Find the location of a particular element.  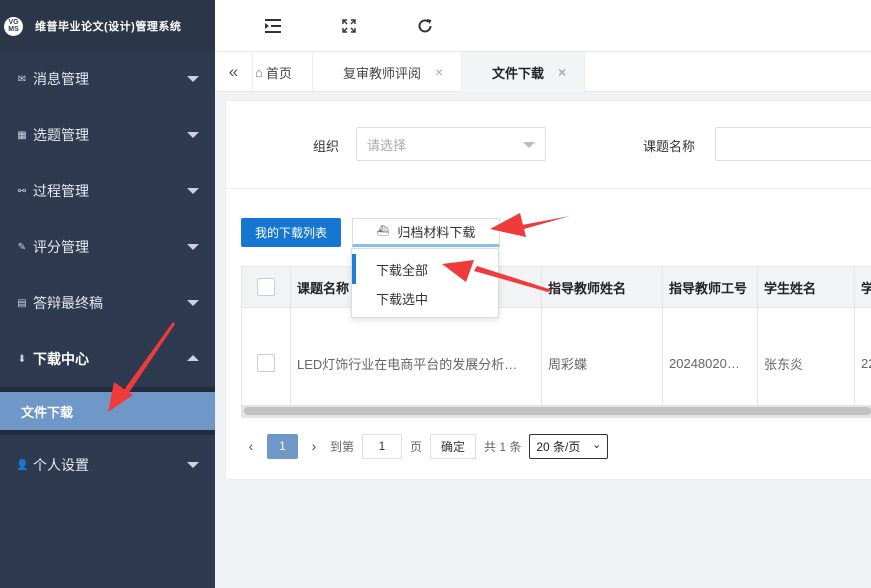

org-select: 请选择 is located at coordinates (451, 144).